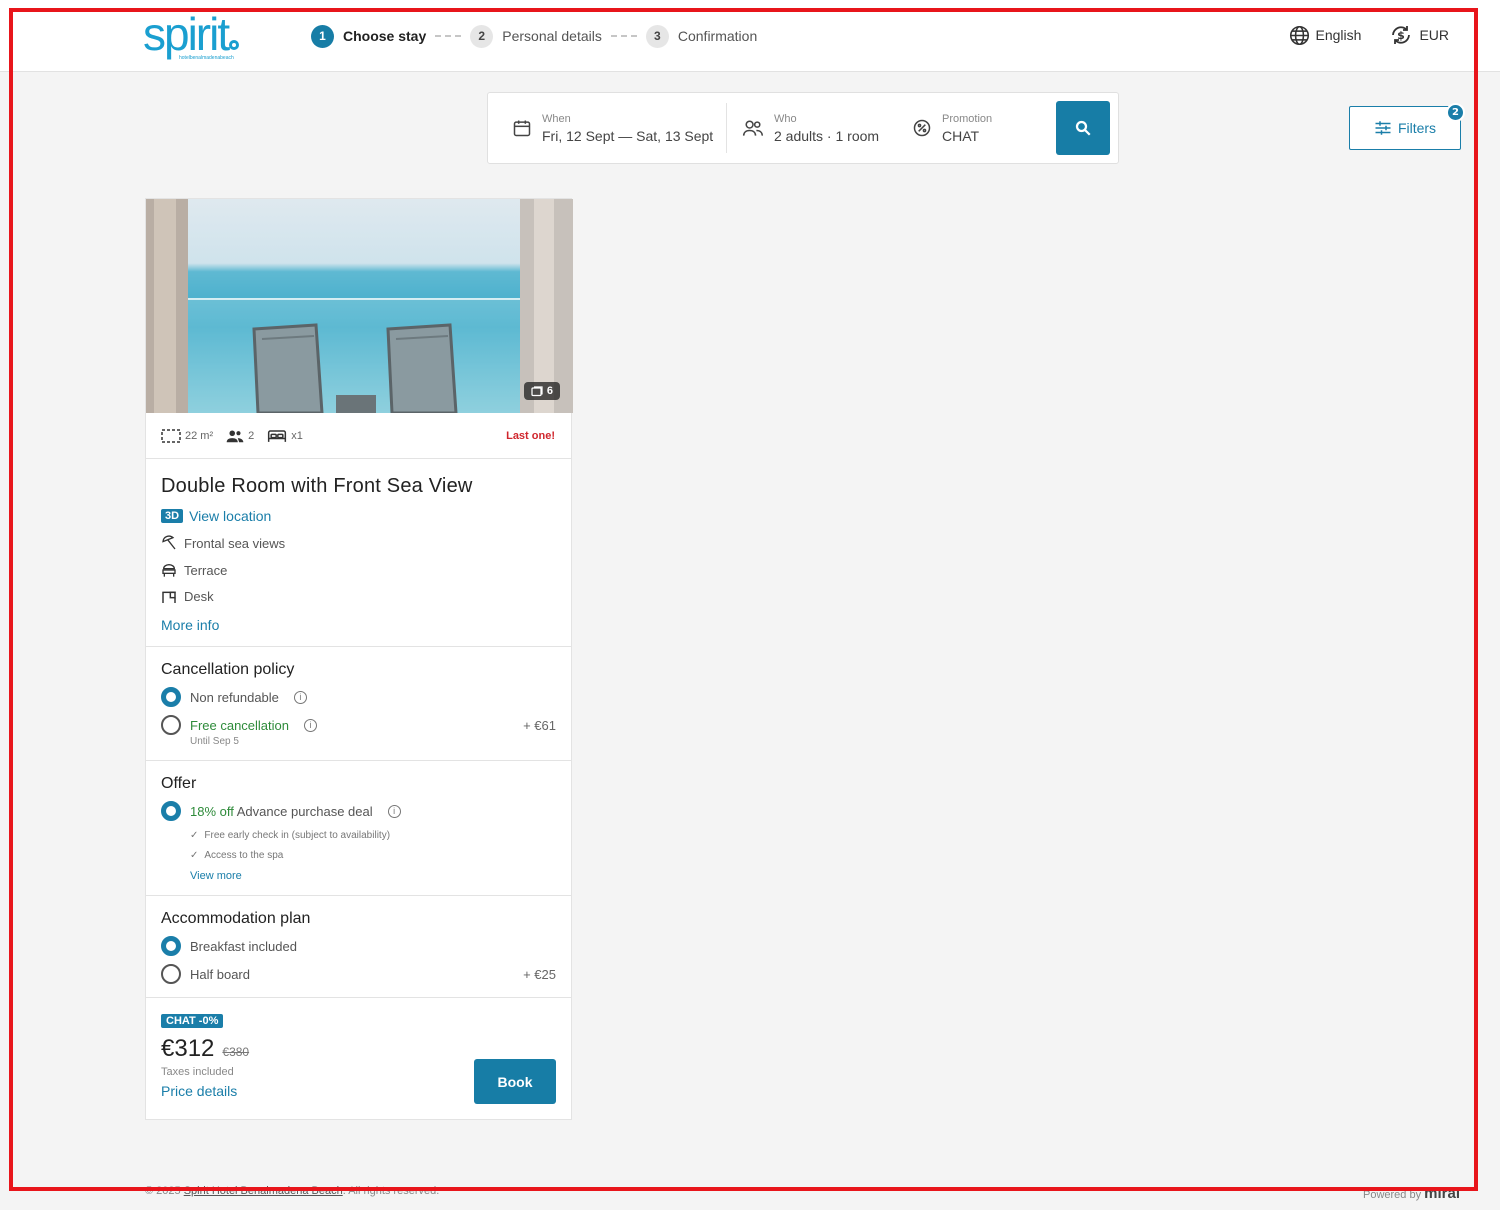 This screenshot has width=1500, height=1210. I want to click on copyright-prefix: © 2025, so click(163, 1191).